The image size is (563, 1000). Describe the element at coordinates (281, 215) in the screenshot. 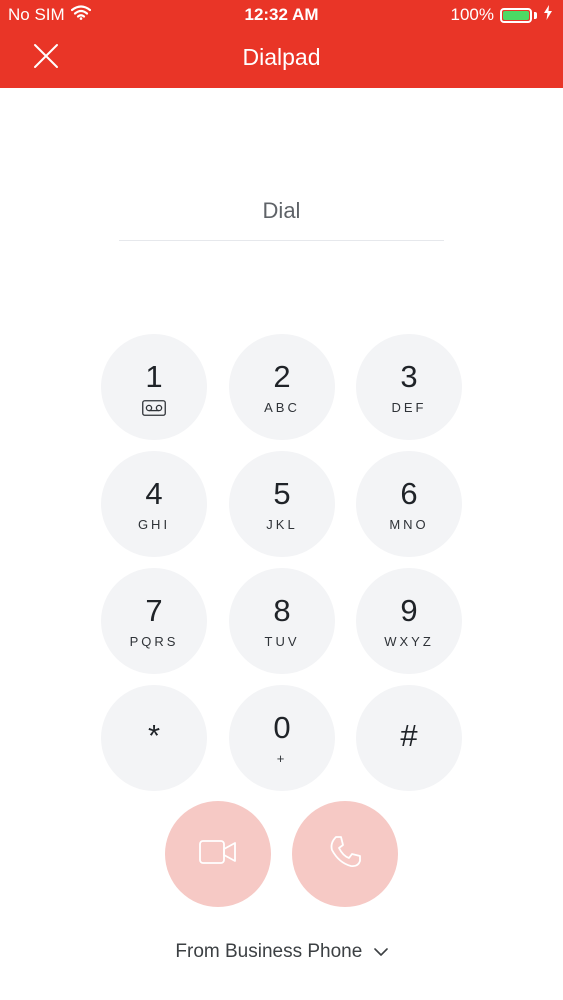

I see `dial-input: Dial` at that location.